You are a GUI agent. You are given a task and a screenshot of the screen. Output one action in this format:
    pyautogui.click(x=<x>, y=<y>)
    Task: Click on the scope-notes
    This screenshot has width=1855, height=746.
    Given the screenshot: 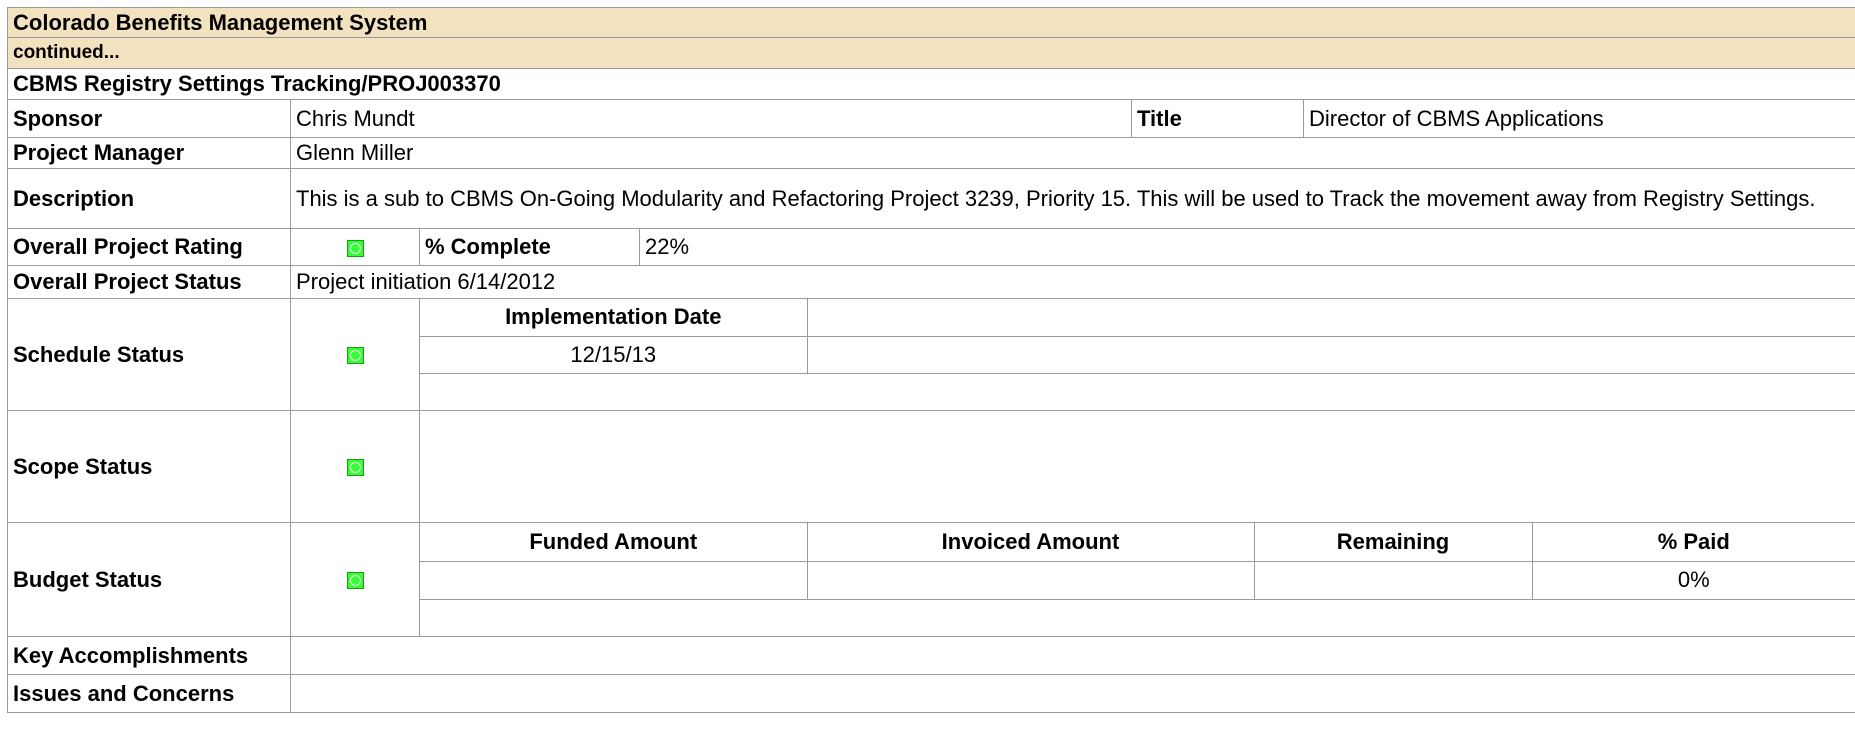 What is the action you would take?
    pyautogui.click(x=1136, y=466)
    